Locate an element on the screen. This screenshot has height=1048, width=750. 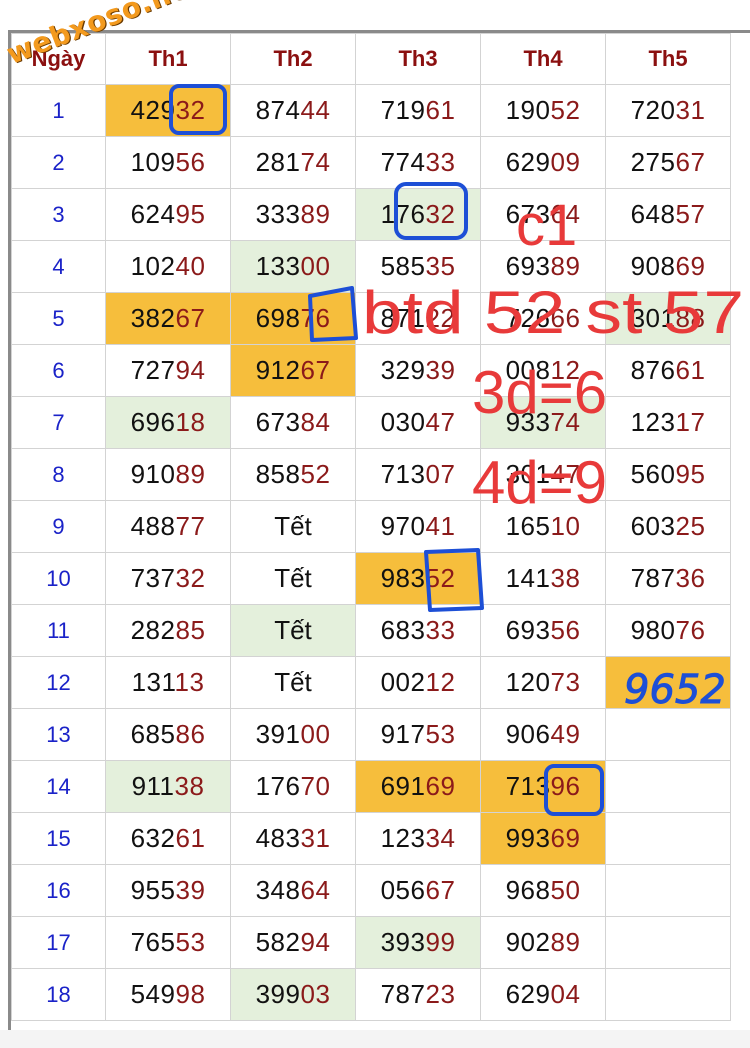
annotation-3d: 3d=6 is located at coordinates (539, 392).